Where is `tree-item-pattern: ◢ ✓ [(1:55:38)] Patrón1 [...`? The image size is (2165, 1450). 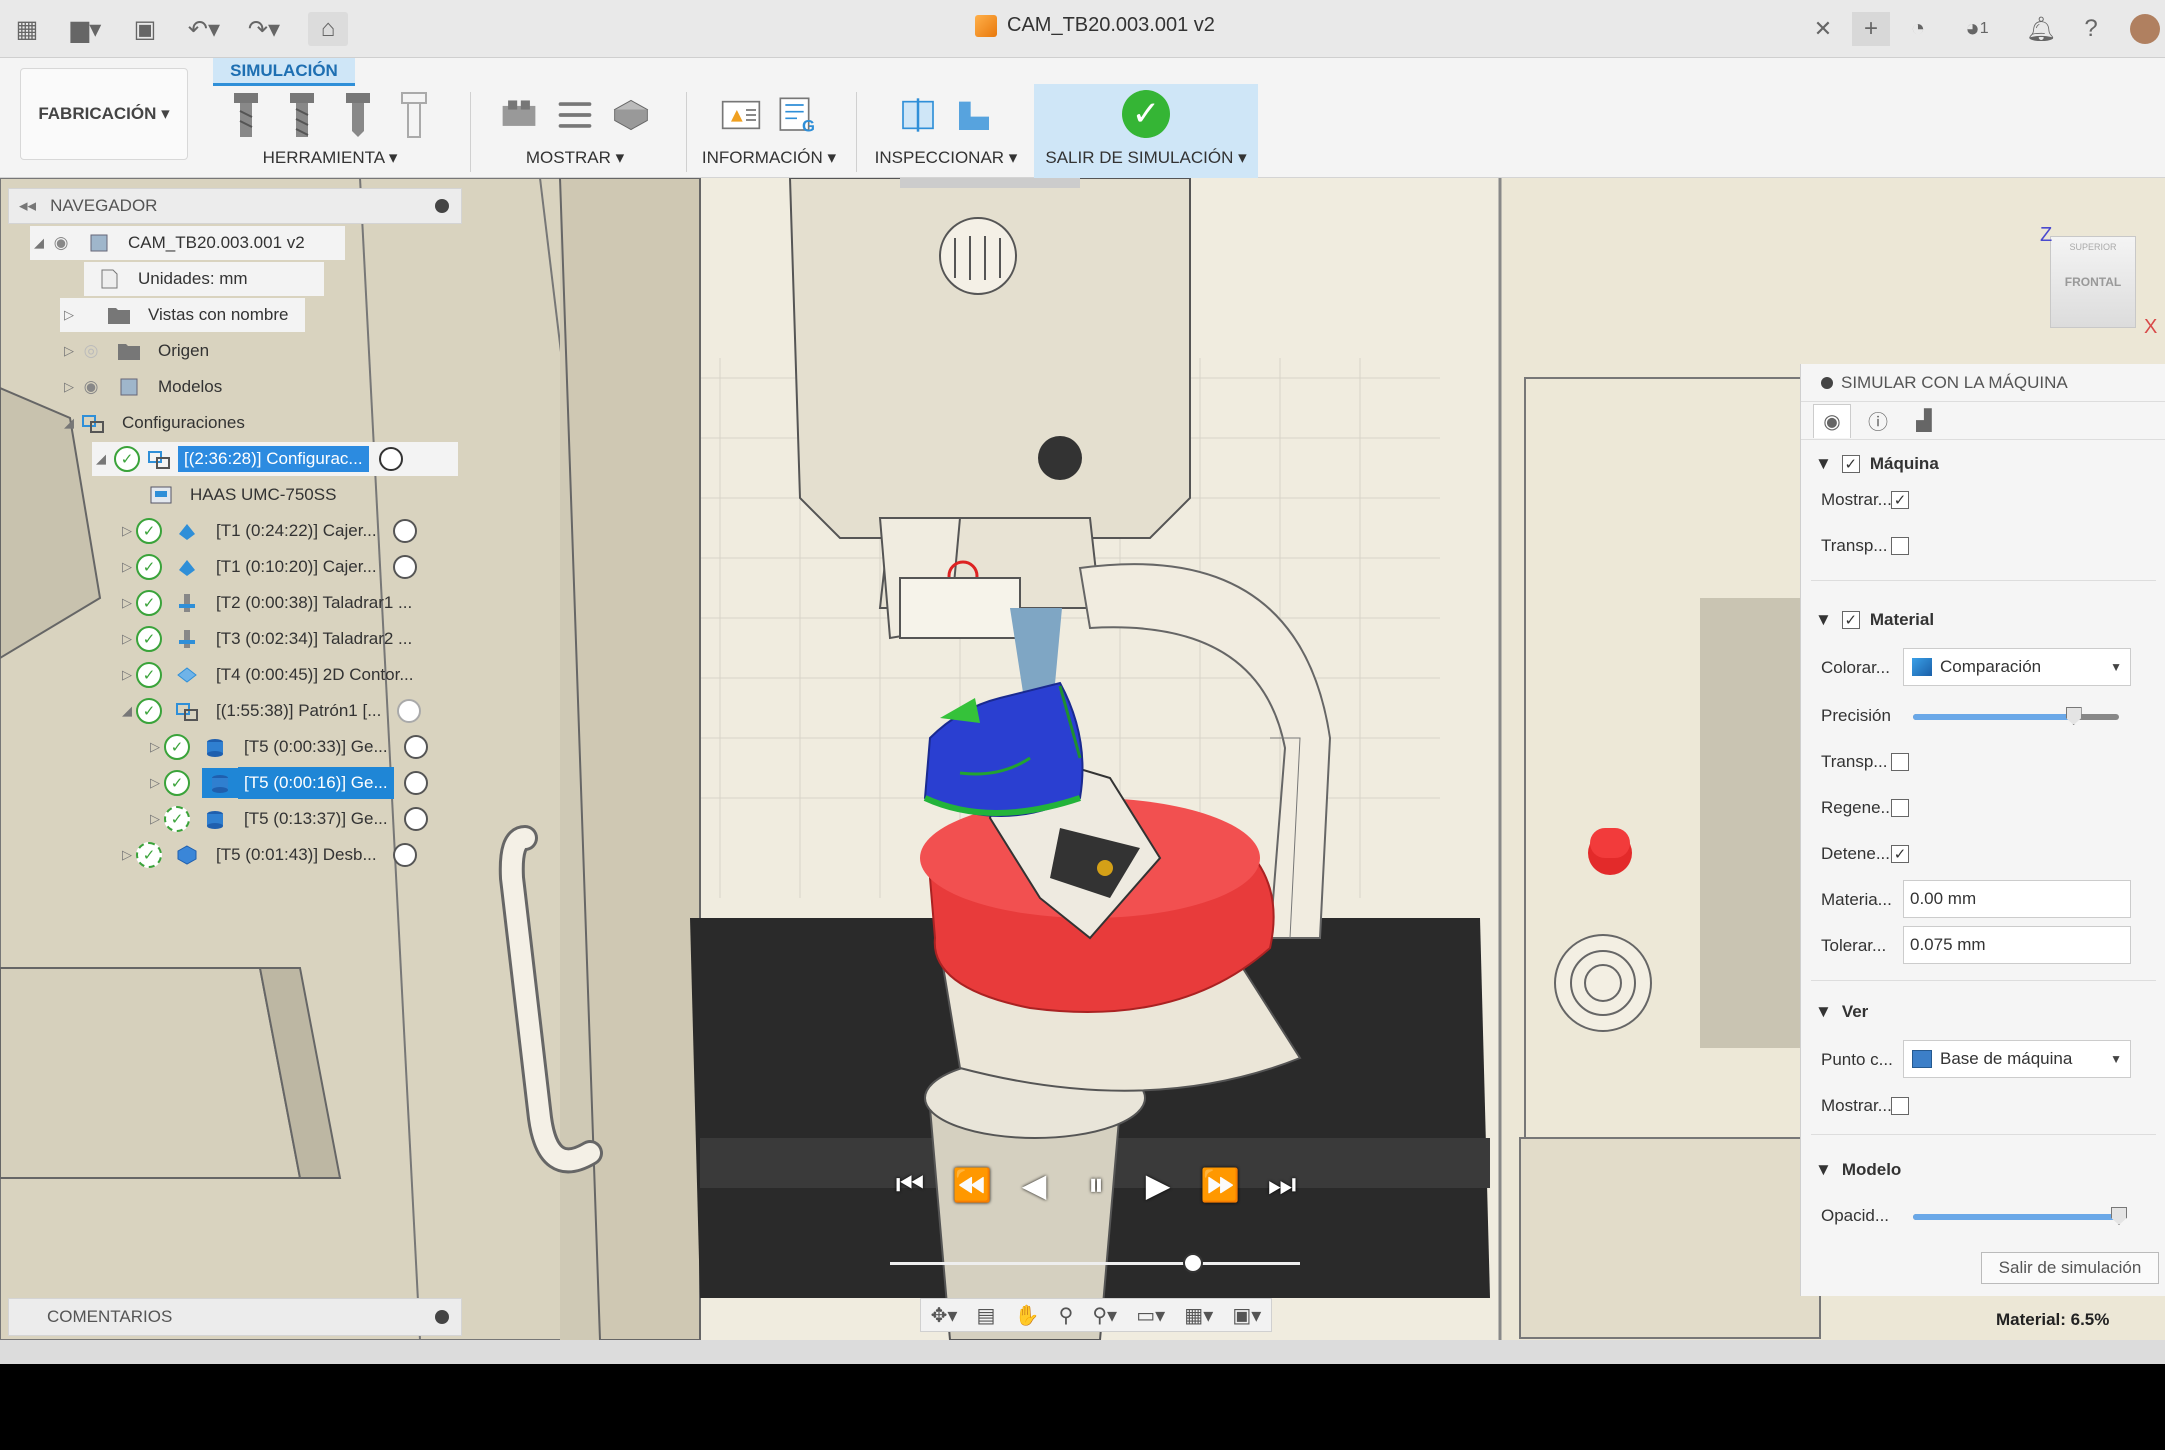
tree-item-pattern: ◢ ✓ [(1:55:38)] Patrón1 [... is located at coordinates (286, 711).